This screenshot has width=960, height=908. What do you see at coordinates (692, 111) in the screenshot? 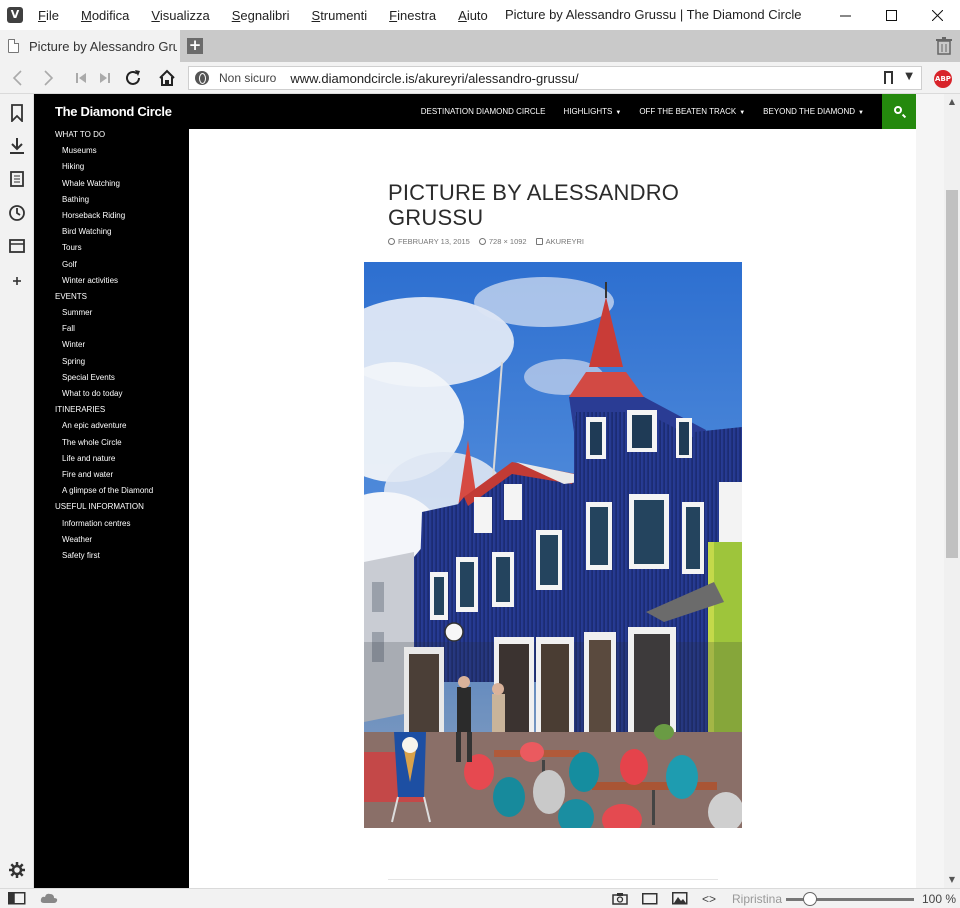
I see `topnav-item-off-the-beaten-track: OFF THE BEATEN TRACK ▼` at bounding box center [692, 111].